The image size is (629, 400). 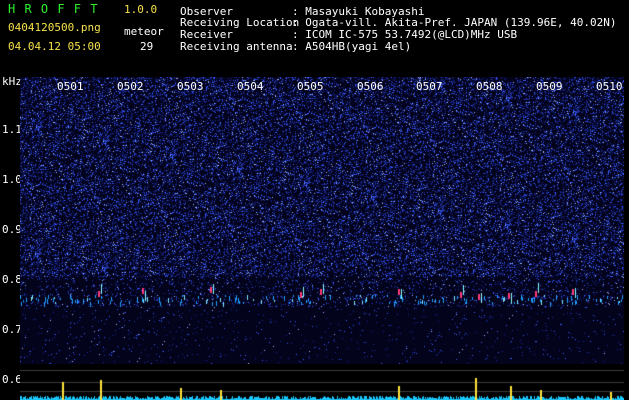 I want to click on info-value-antenna: : A504HB(yagi 4el), so click(x=352, y=46).